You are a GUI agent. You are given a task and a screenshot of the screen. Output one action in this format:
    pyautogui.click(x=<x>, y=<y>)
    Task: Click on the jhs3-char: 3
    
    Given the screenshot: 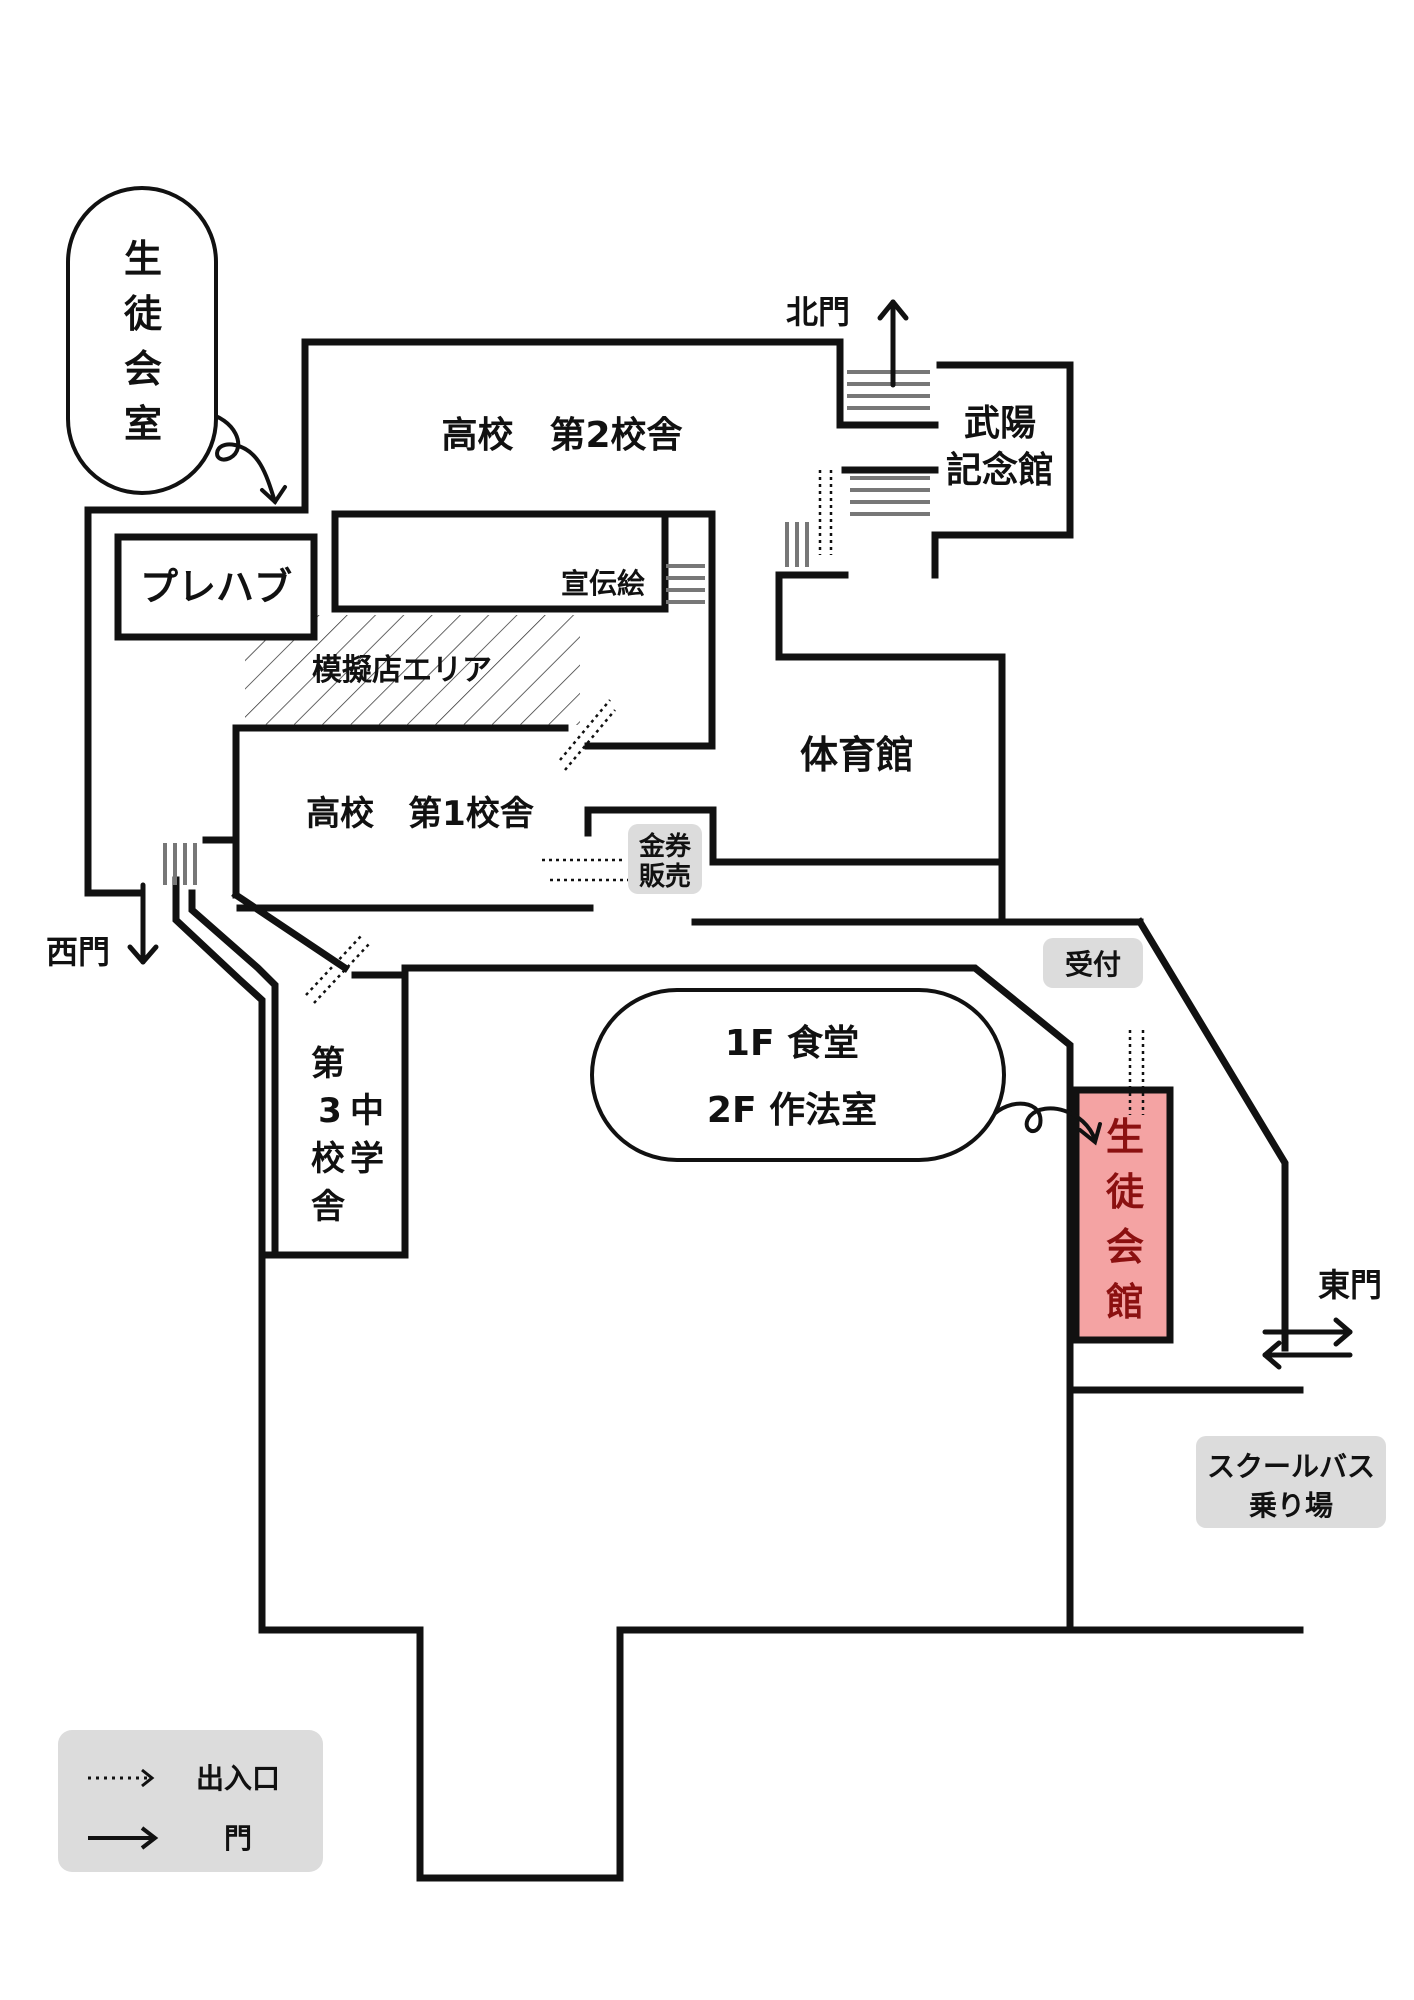 What is the action you would take?
    pyautogui.click(x=330, y=1111)
    